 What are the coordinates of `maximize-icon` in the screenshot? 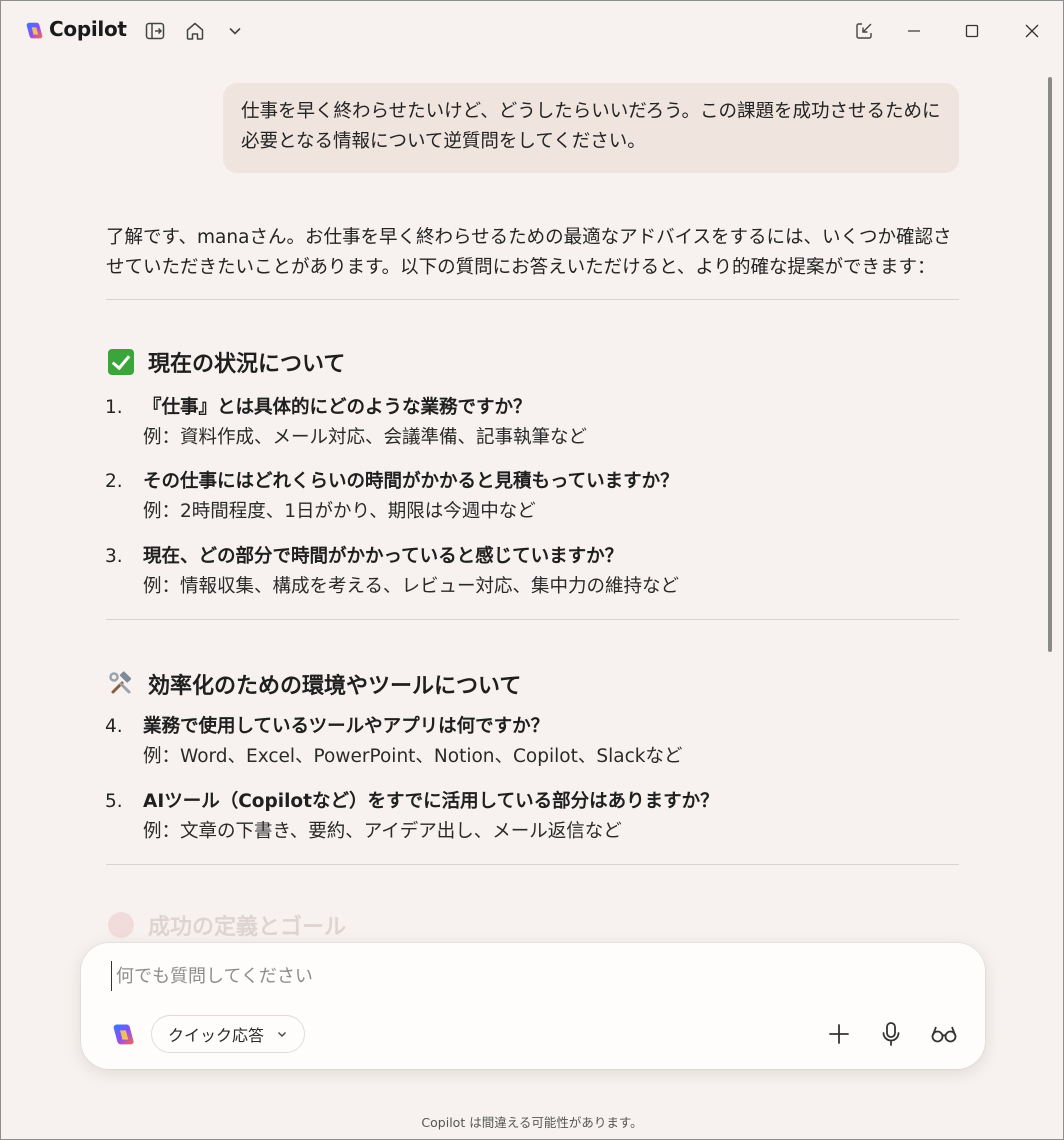 It's located at (972, 31).